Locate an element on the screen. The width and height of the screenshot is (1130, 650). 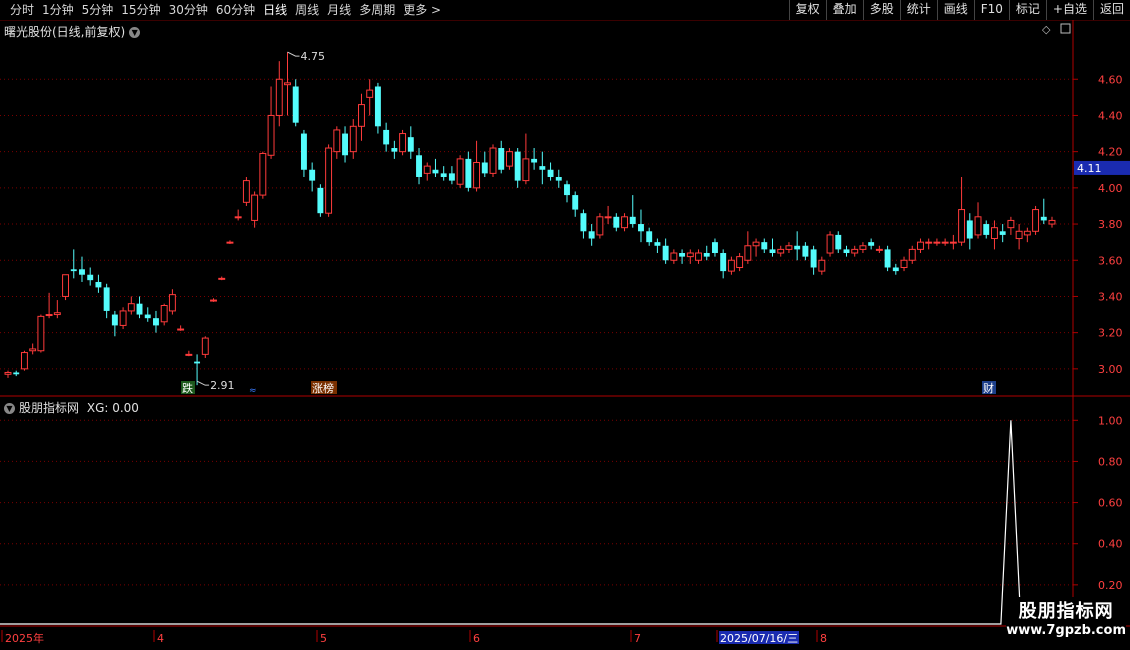
y-tick-label: 3.60 is located at coordinates (1110, 260).